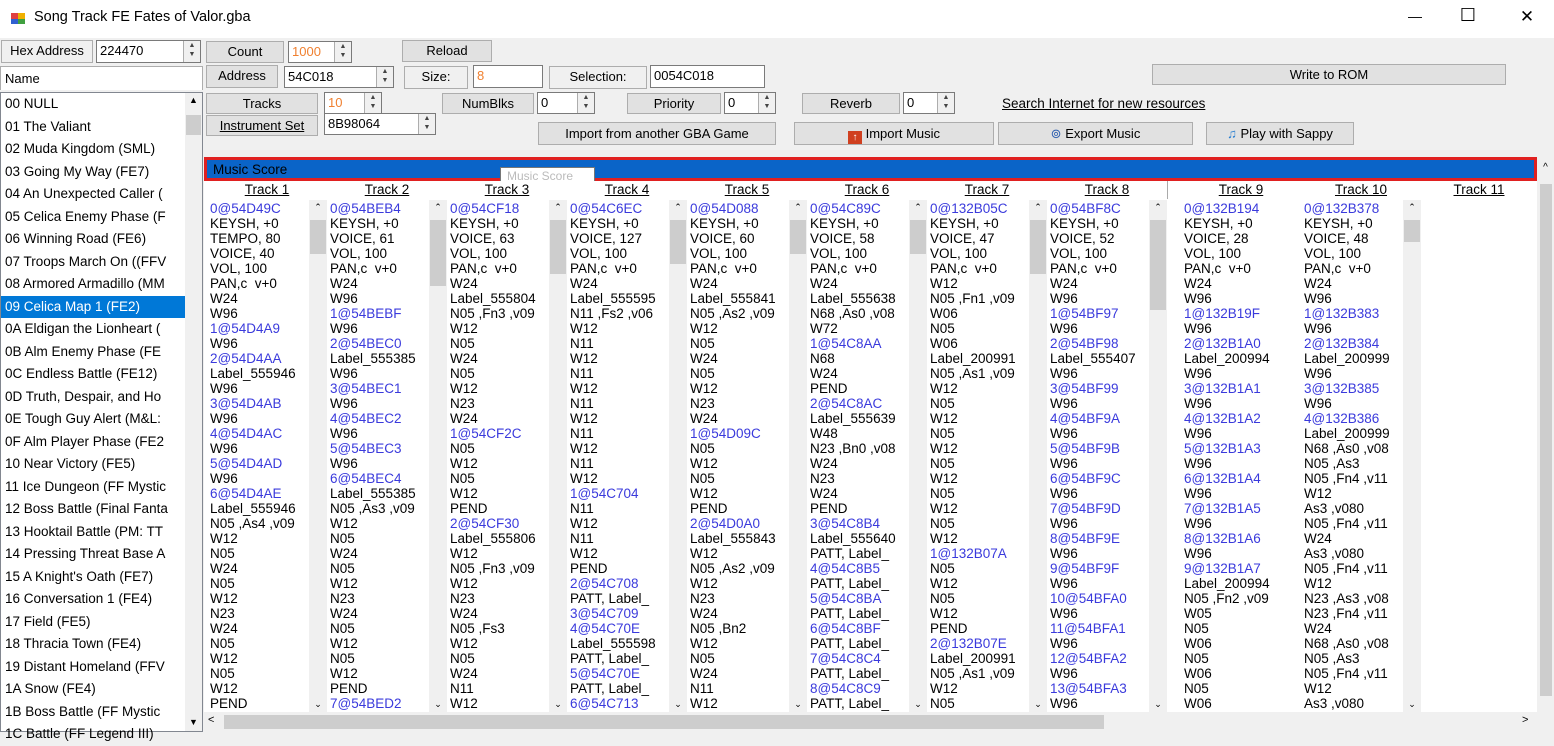 The image size is (1554, 746). Describe the element at coordinates (426, 124) in the screenshot. I see `instrument-set-spinner: ▲ ▼` at that location.